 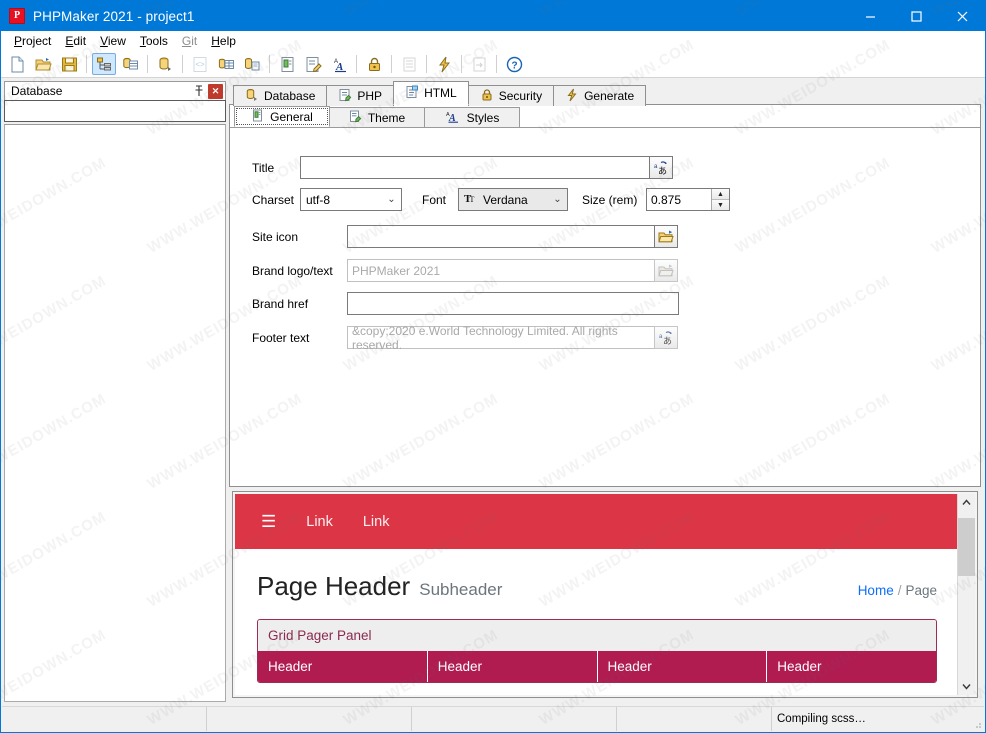 What do you see at coordinates (282, 116) in the screenshot?
I see `subtab-general: General` at bounding box center [282, 116].